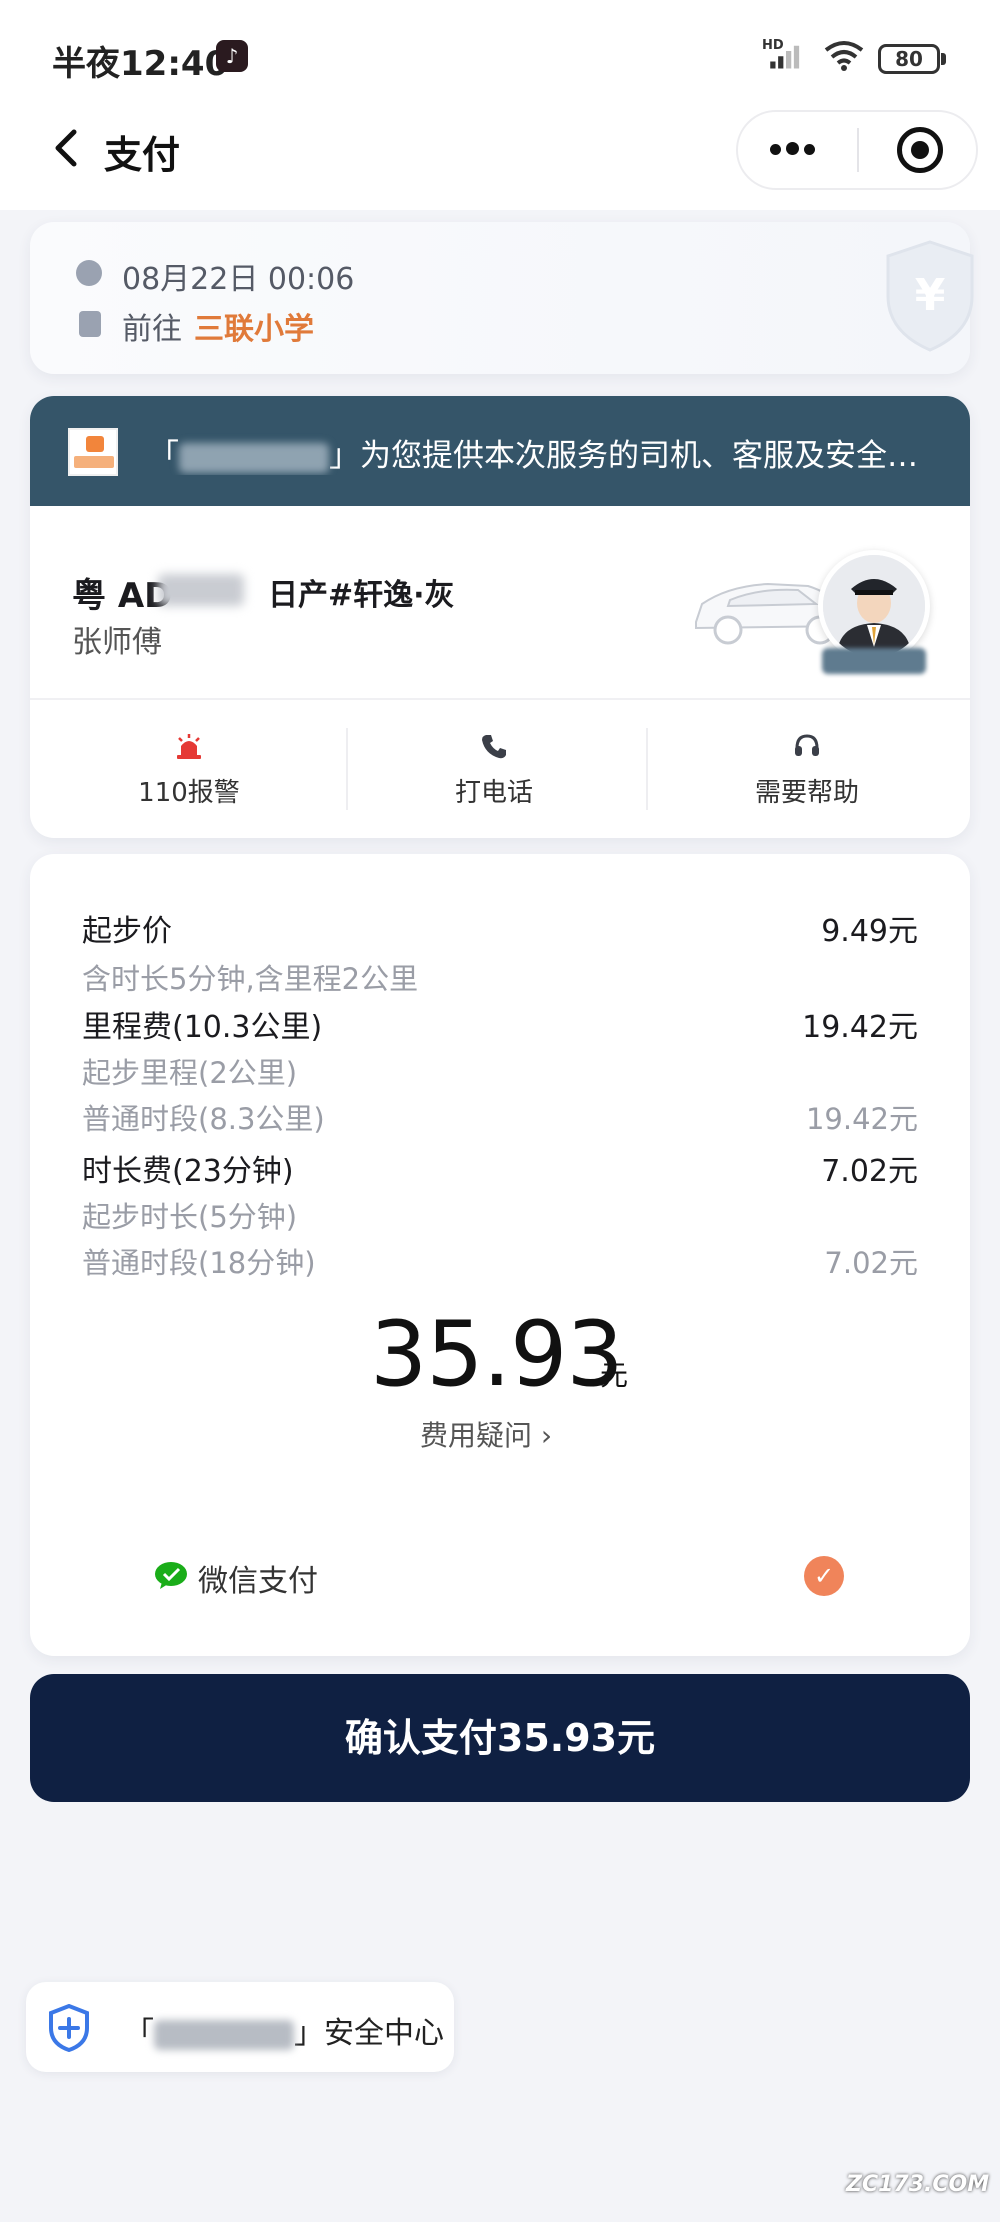  Describe the element at coordinates (90, 324) in the screenshot. I see `destination-icon` at that location.